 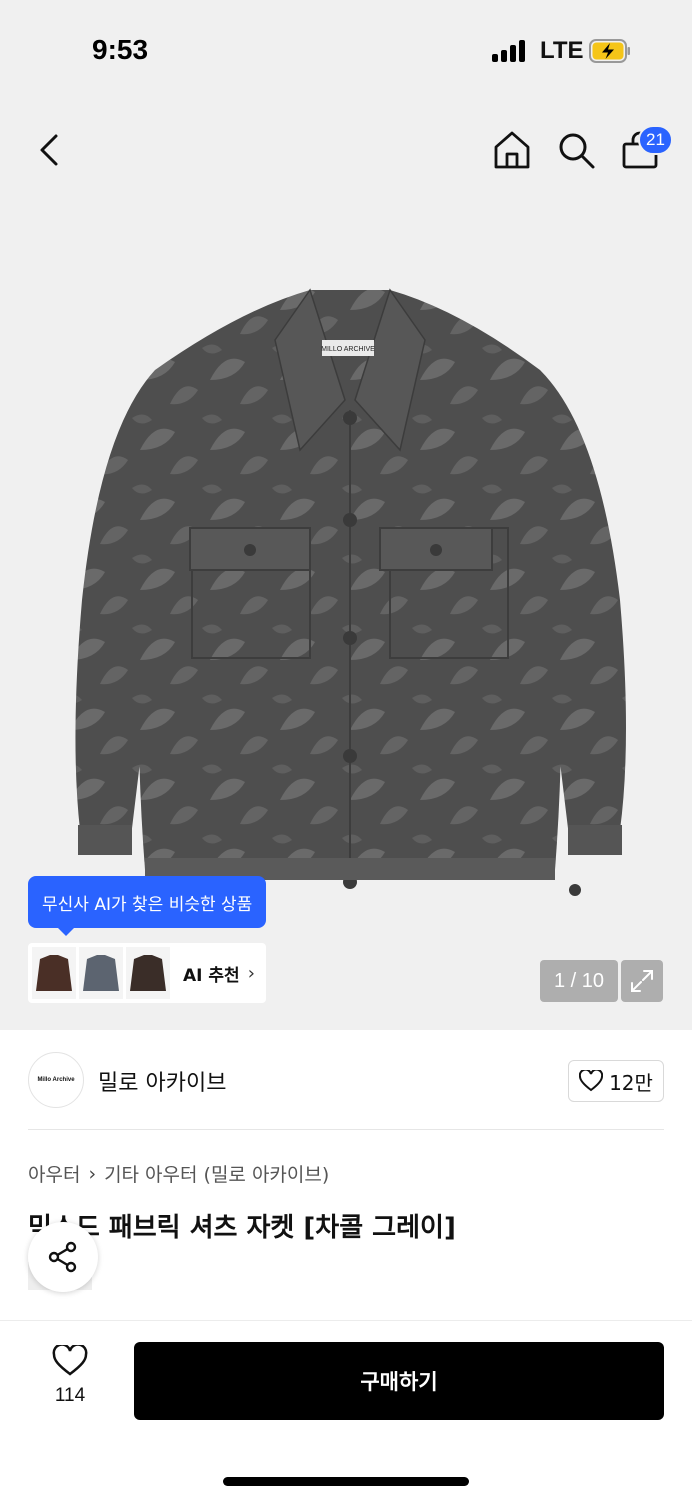 I want to click on home-icon, so click(x=512, y=150).